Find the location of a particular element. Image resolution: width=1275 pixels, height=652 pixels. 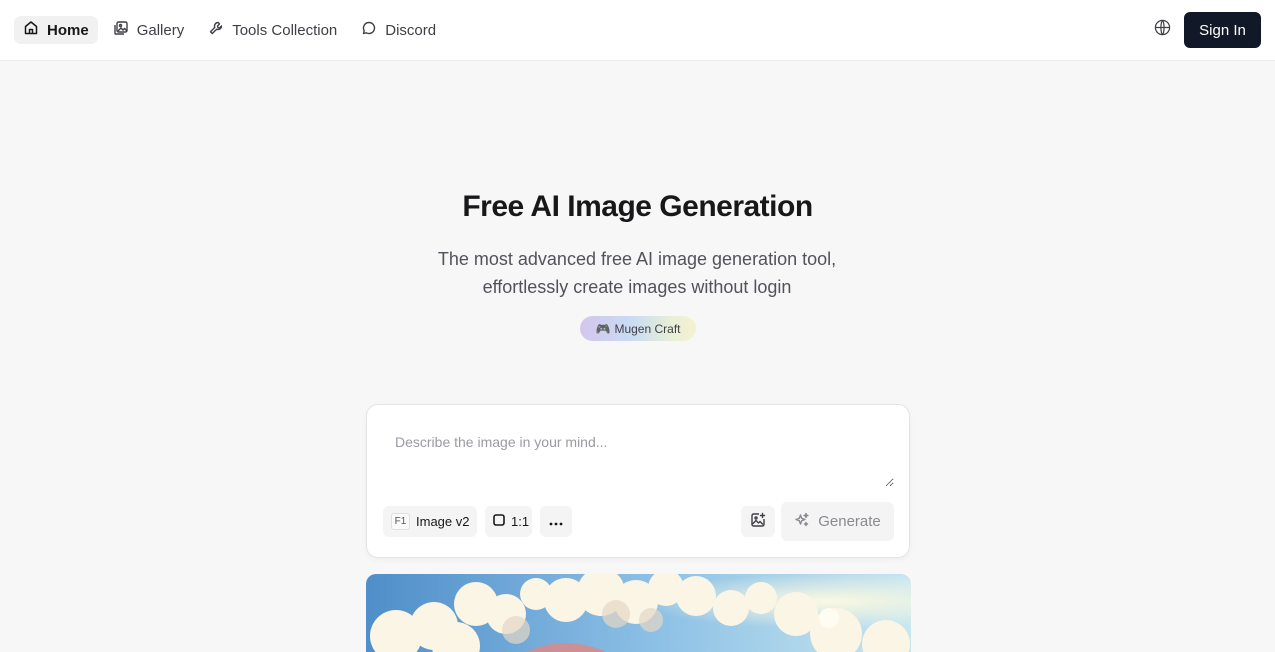

nav-item-discord: Discord is located at coordinates (398, 30).